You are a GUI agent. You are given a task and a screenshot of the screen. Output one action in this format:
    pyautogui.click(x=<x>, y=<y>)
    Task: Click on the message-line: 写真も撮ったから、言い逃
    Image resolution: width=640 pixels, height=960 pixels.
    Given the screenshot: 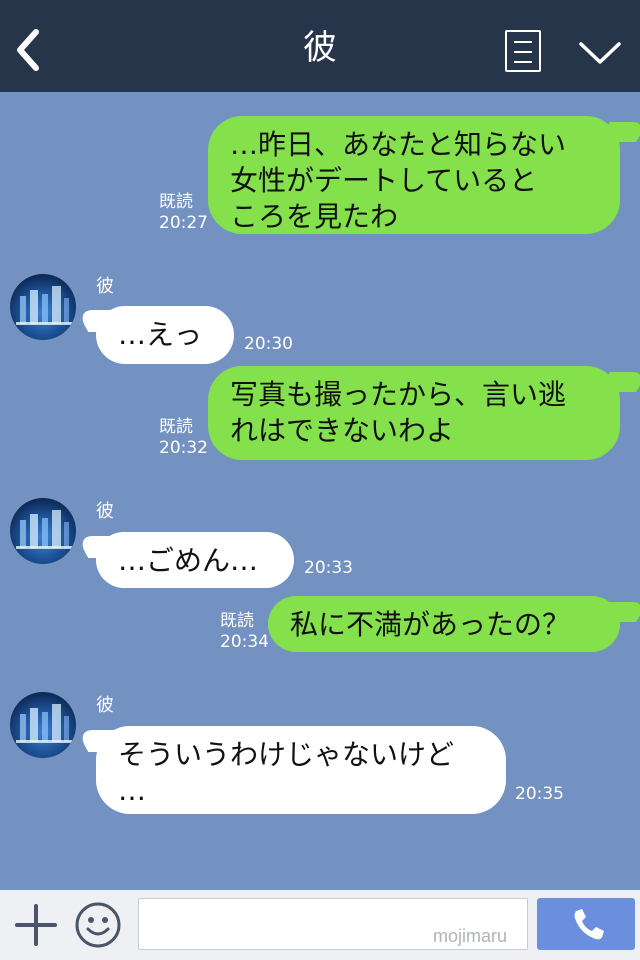 What is the action you would take?
    pyautogui.click(x=398, y=394)
    